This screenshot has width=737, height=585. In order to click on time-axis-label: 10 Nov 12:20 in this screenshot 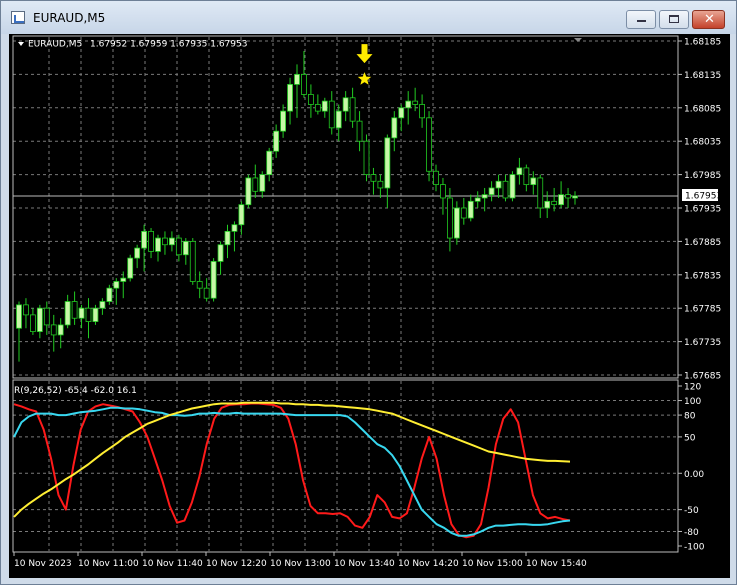, I will do `click(236, 564)`.